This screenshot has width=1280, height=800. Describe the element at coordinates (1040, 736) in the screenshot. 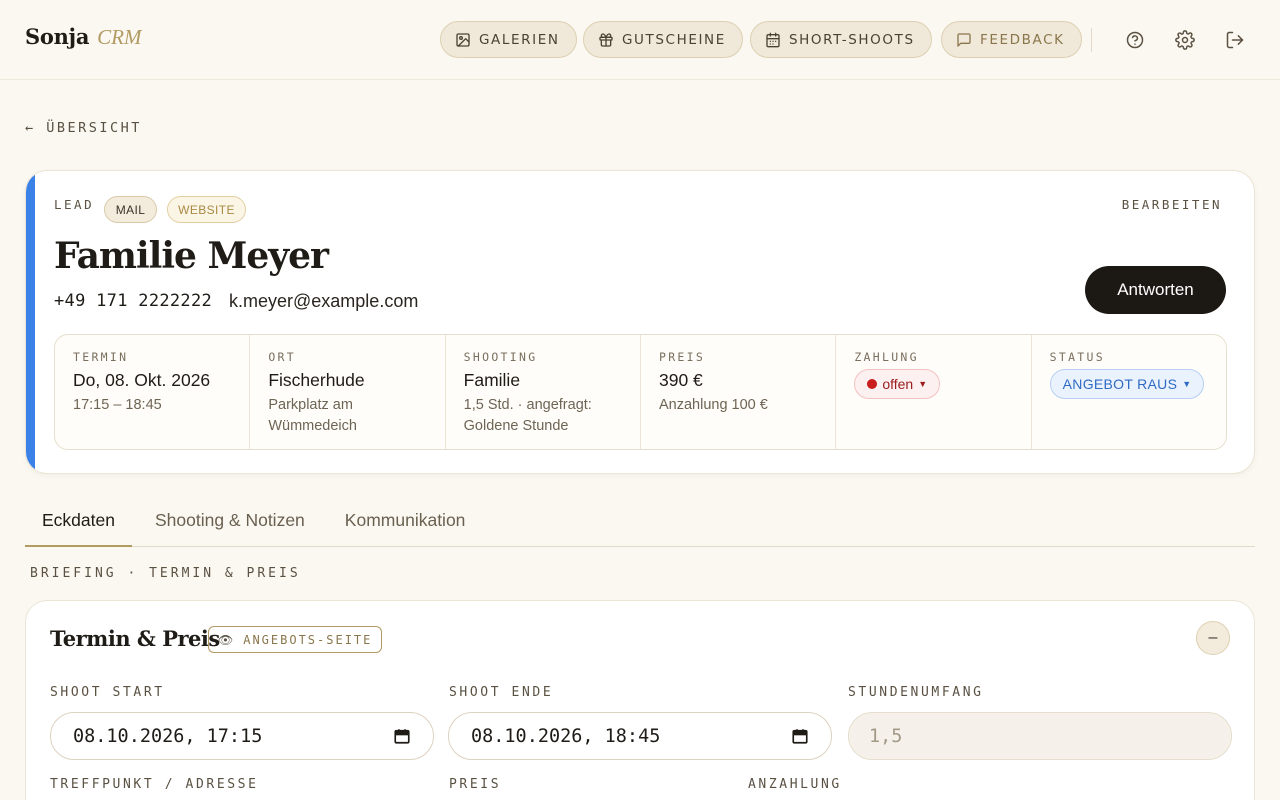

I see `stundenumfang-field: 1,5` at that location.